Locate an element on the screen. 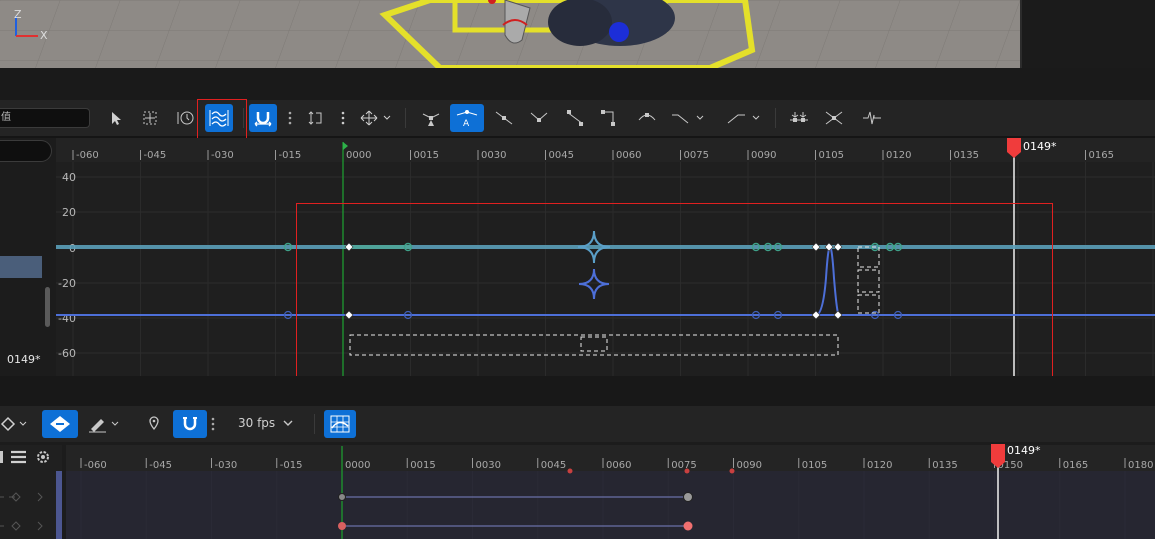 The height and width of the screenshot is (539, 1155). ruler-tick-label: 0135 is located at coordinates (966, 155).